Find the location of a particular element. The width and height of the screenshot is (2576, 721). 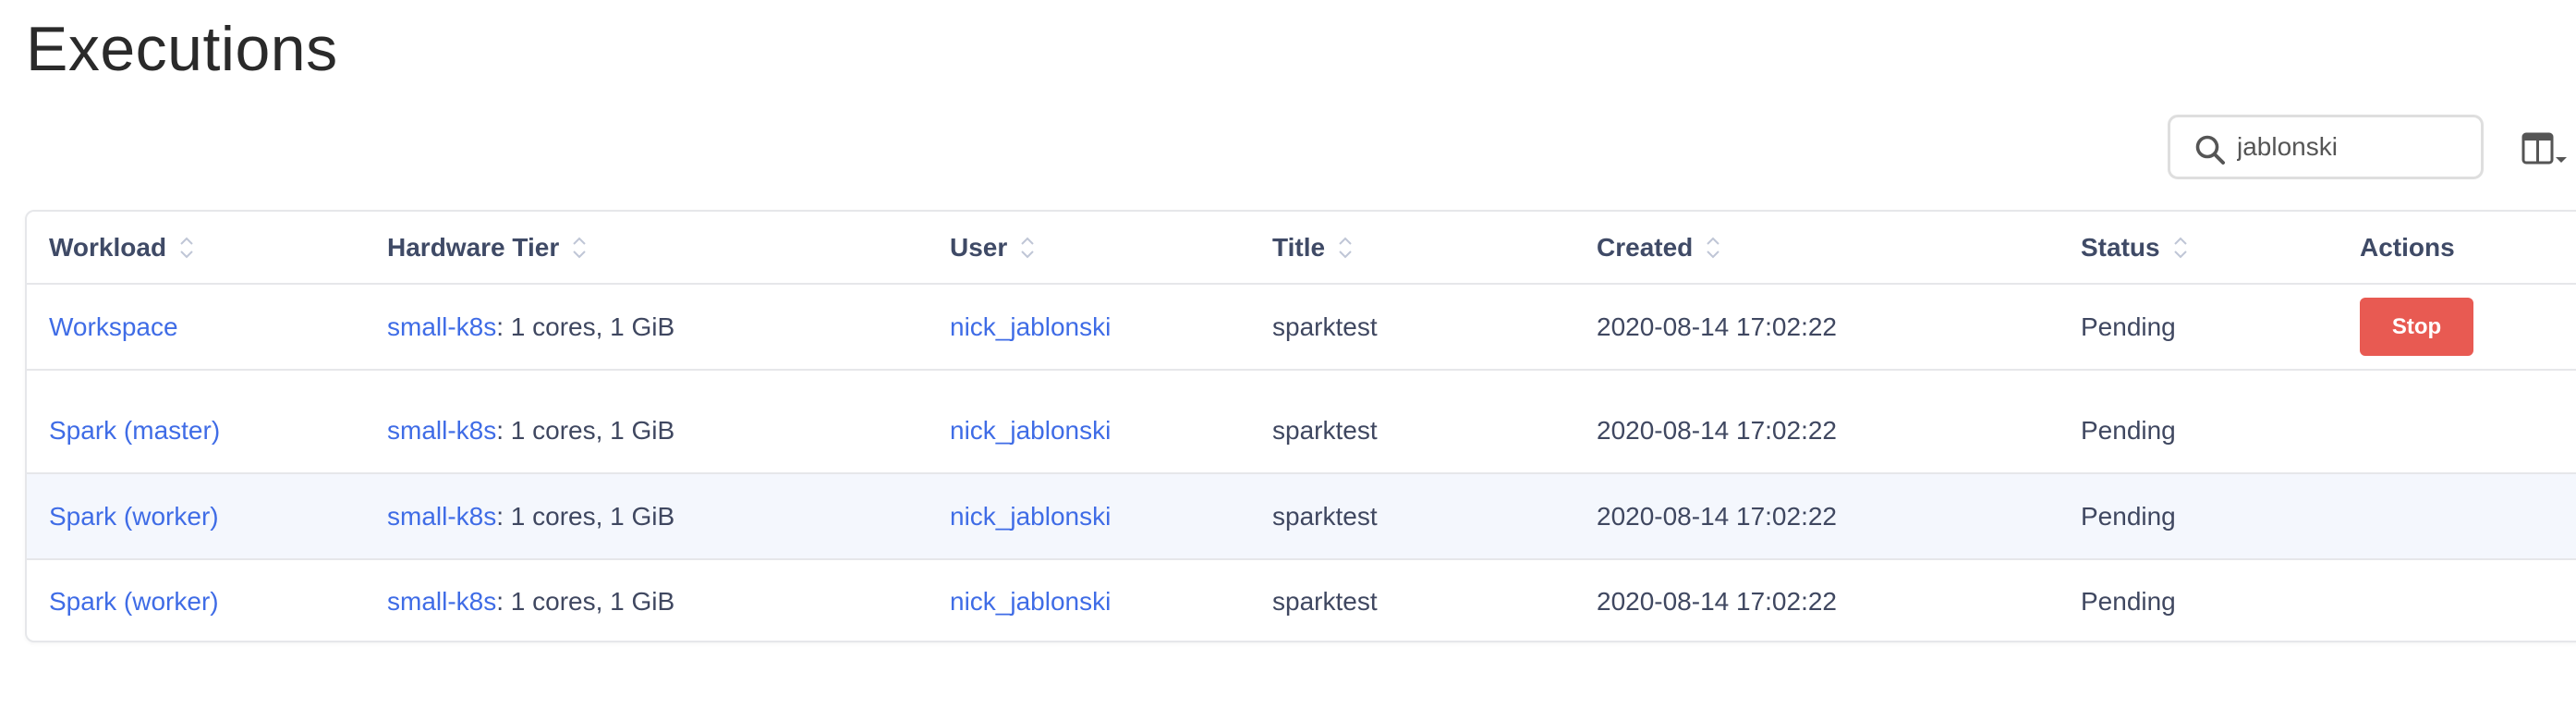

column-visibility-button is located at coordinates (2545, 149).